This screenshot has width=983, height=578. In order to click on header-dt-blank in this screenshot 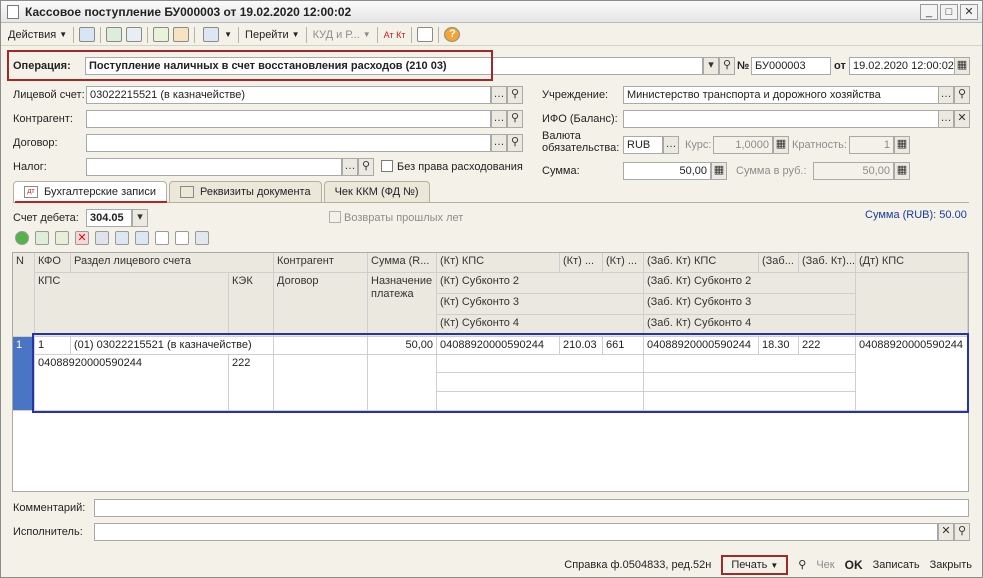, I will do `click(912, 305)`.